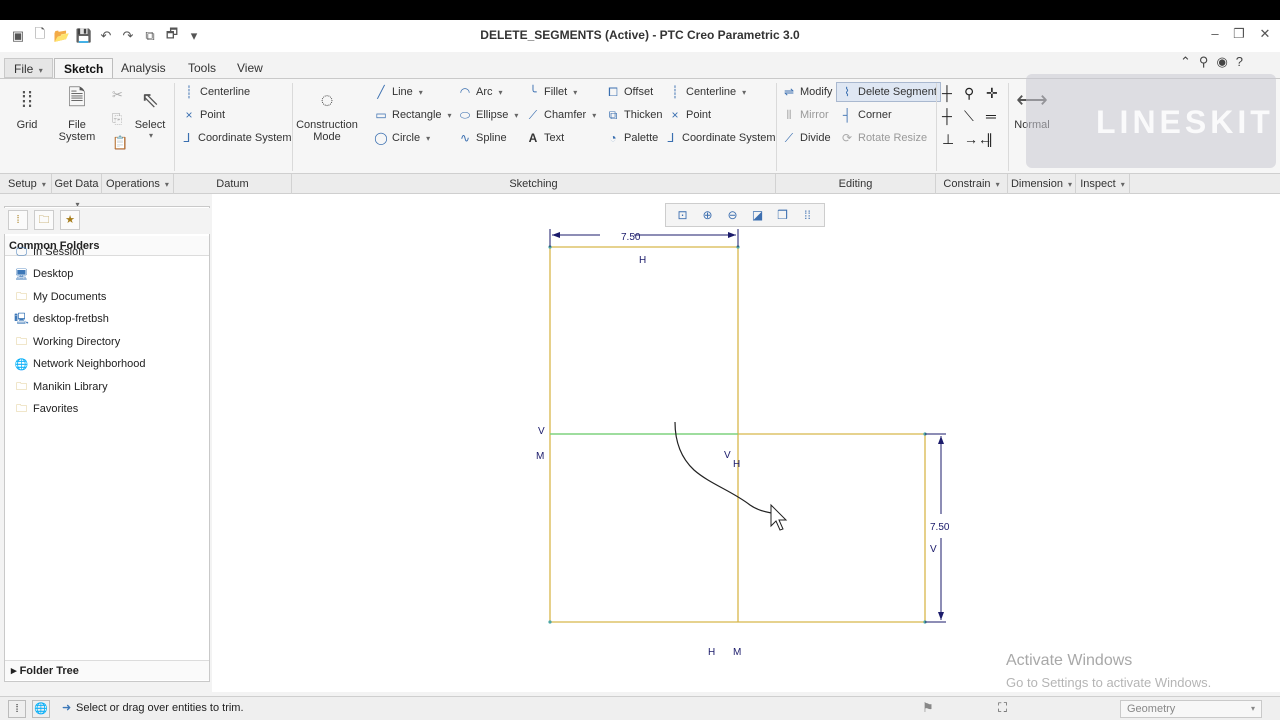 The height and width of the screenshot is (720, 1280). What do you see at coordinates (807, 215) in the screenshot?
I see `sketcher-display-icon: ⁞⁞` at bounding box center [807, 215].